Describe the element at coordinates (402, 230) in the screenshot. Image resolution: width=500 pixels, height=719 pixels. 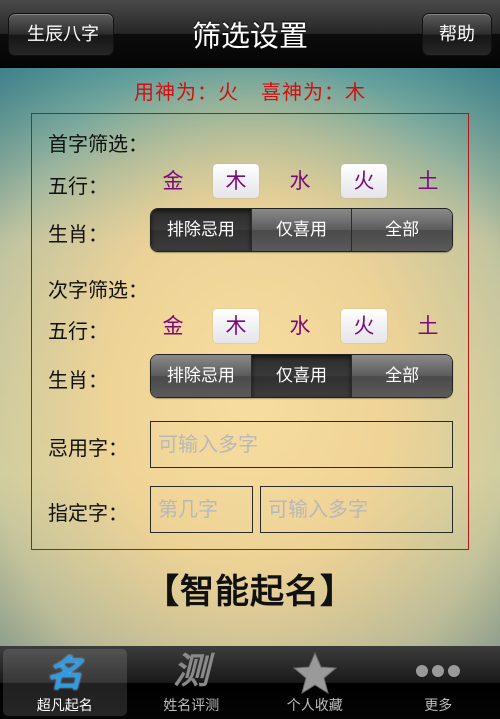
I see `first-segment-all: 全部` at that location.